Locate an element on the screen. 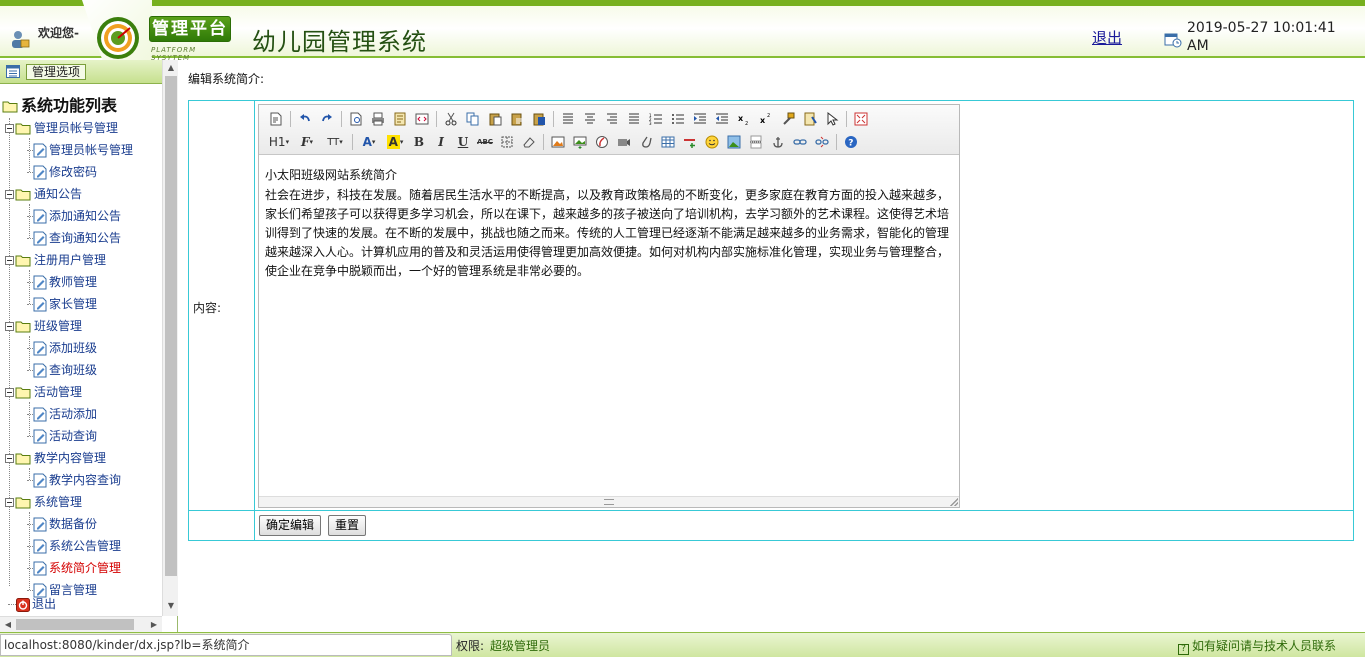 The width and height of the screenshot is (1365, 657). sidebar-group: 教学内容管理 is located at coordinates (55, 458).